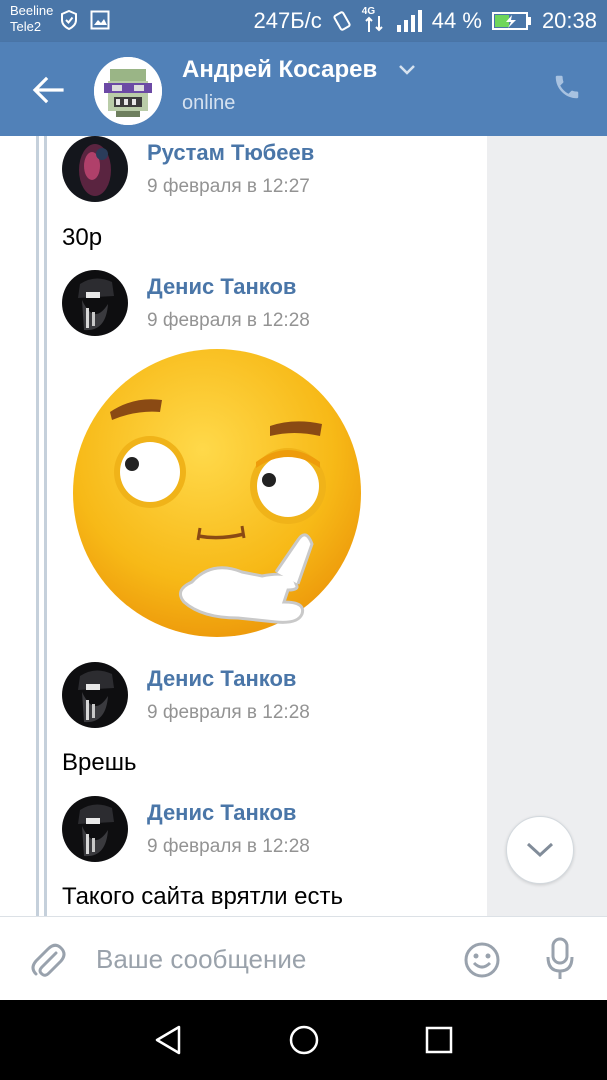 The image size is (607, 1080). I want to click on phone-icon, so click(567, 87).